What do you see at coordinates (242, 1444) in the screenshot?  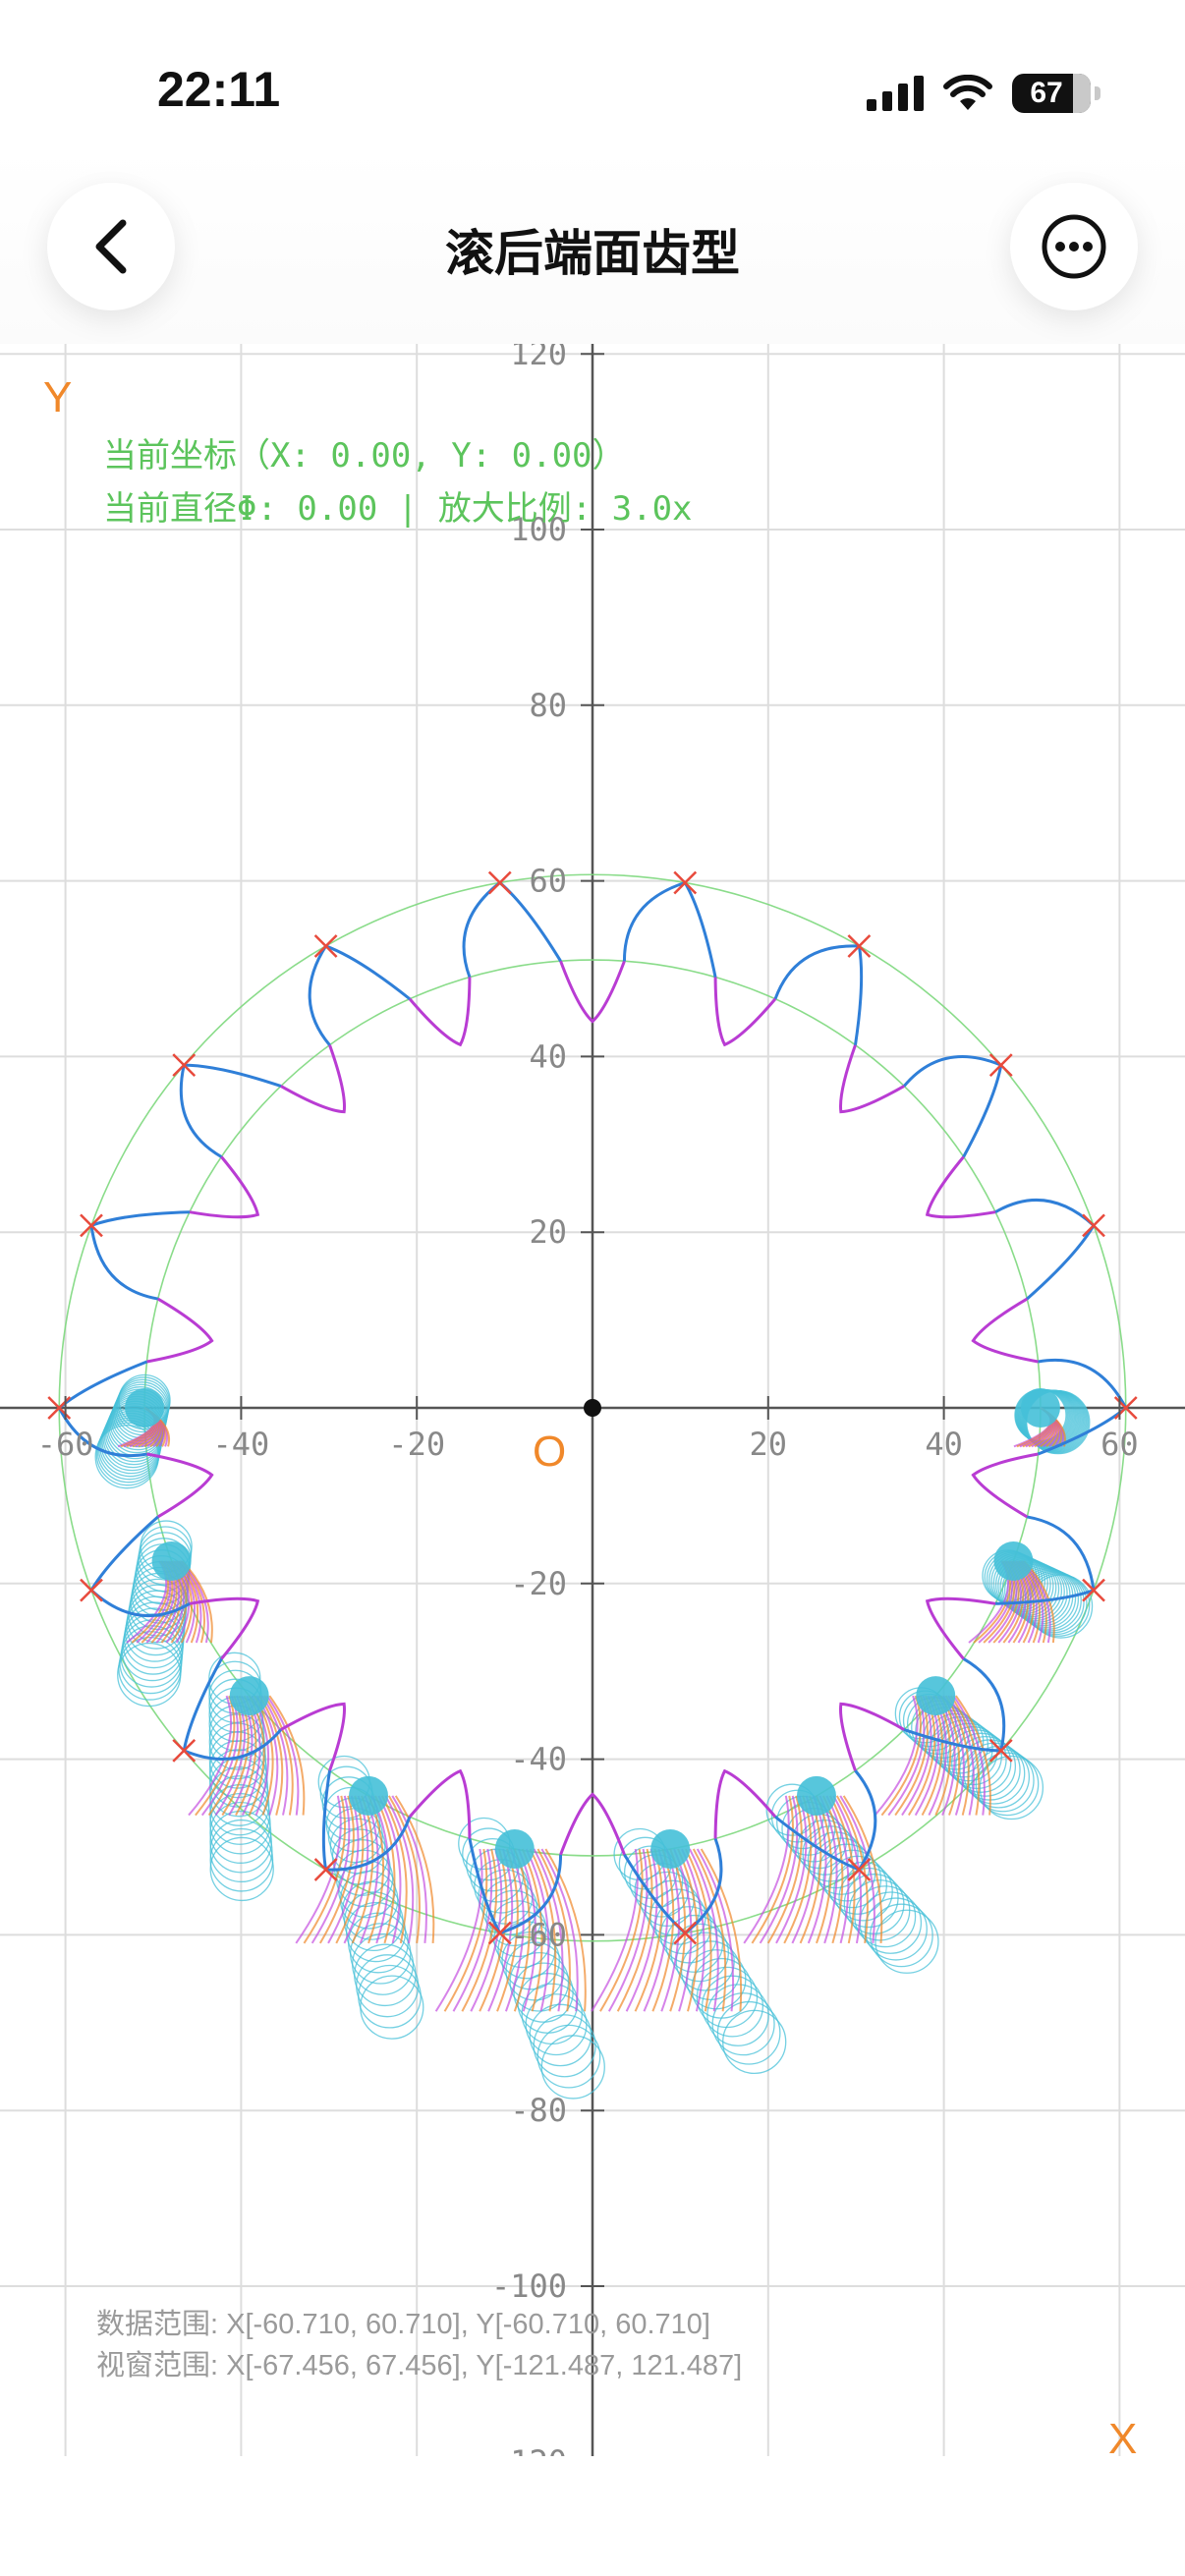 I see `x-tick-label: -40` at bounding box center [242, 1444].